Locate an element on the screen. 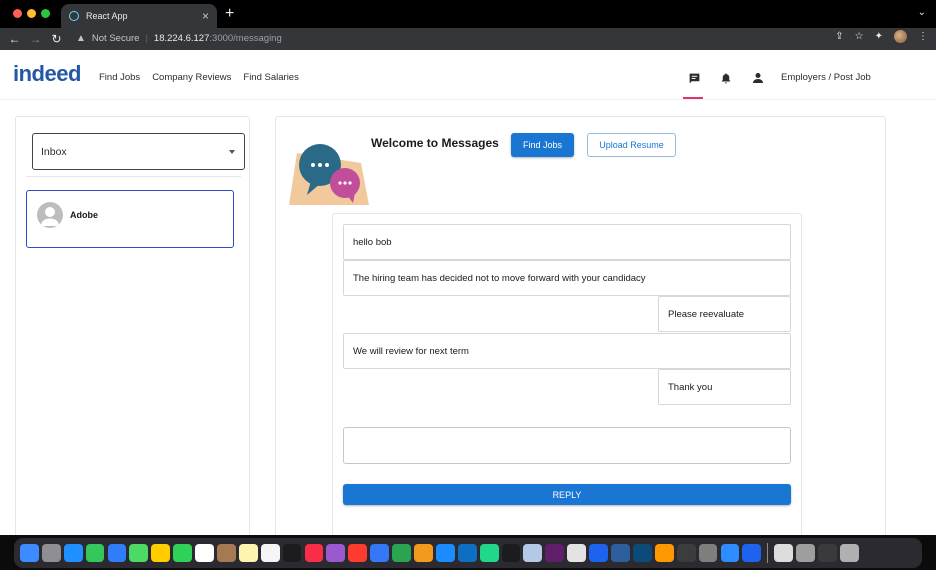 The height and width of the screenshot is (570, 936). reply-input is located at coordinates (567, 445).